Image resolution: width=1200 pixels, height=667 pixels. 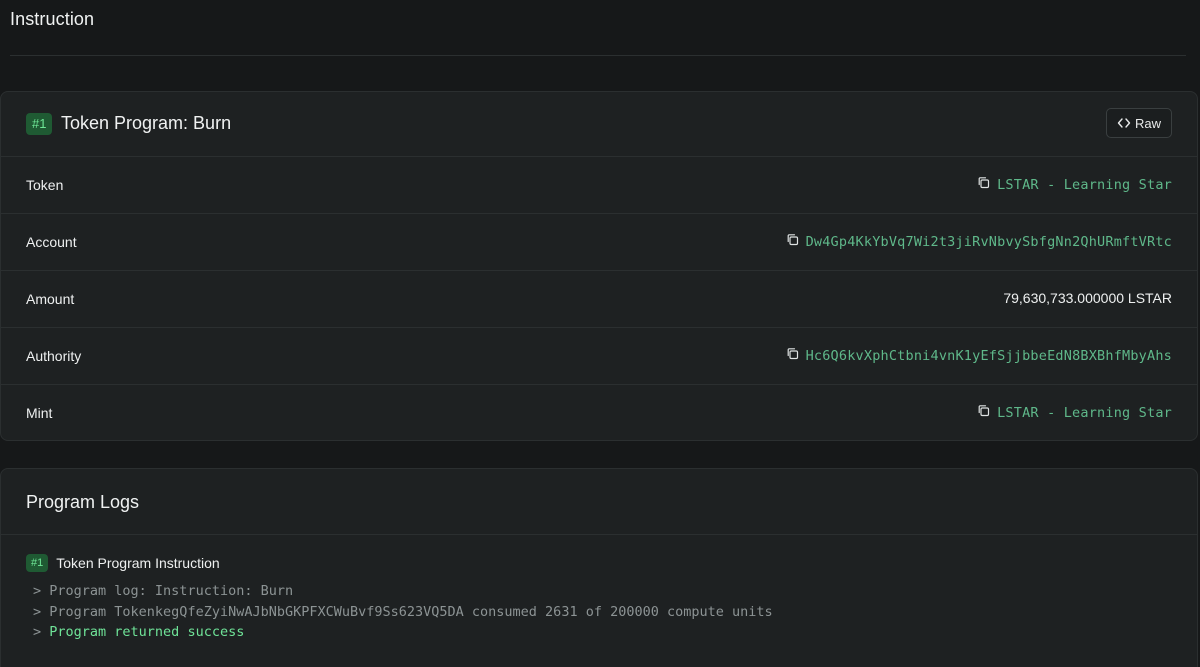 What do you see at coordinates (403, 632) in the screenshot?
I see `log-line: > Program returned success` at bounding box center [403, 632].